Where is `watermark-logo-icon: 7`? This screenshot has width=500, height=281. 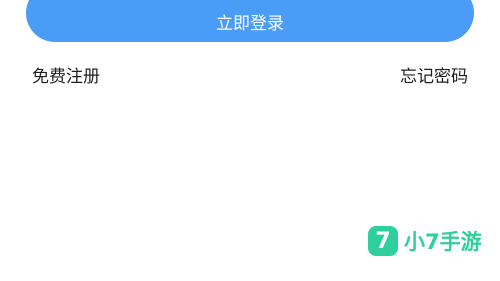
watermark-logo-icon: 7 is located at coordinates (383, 241).